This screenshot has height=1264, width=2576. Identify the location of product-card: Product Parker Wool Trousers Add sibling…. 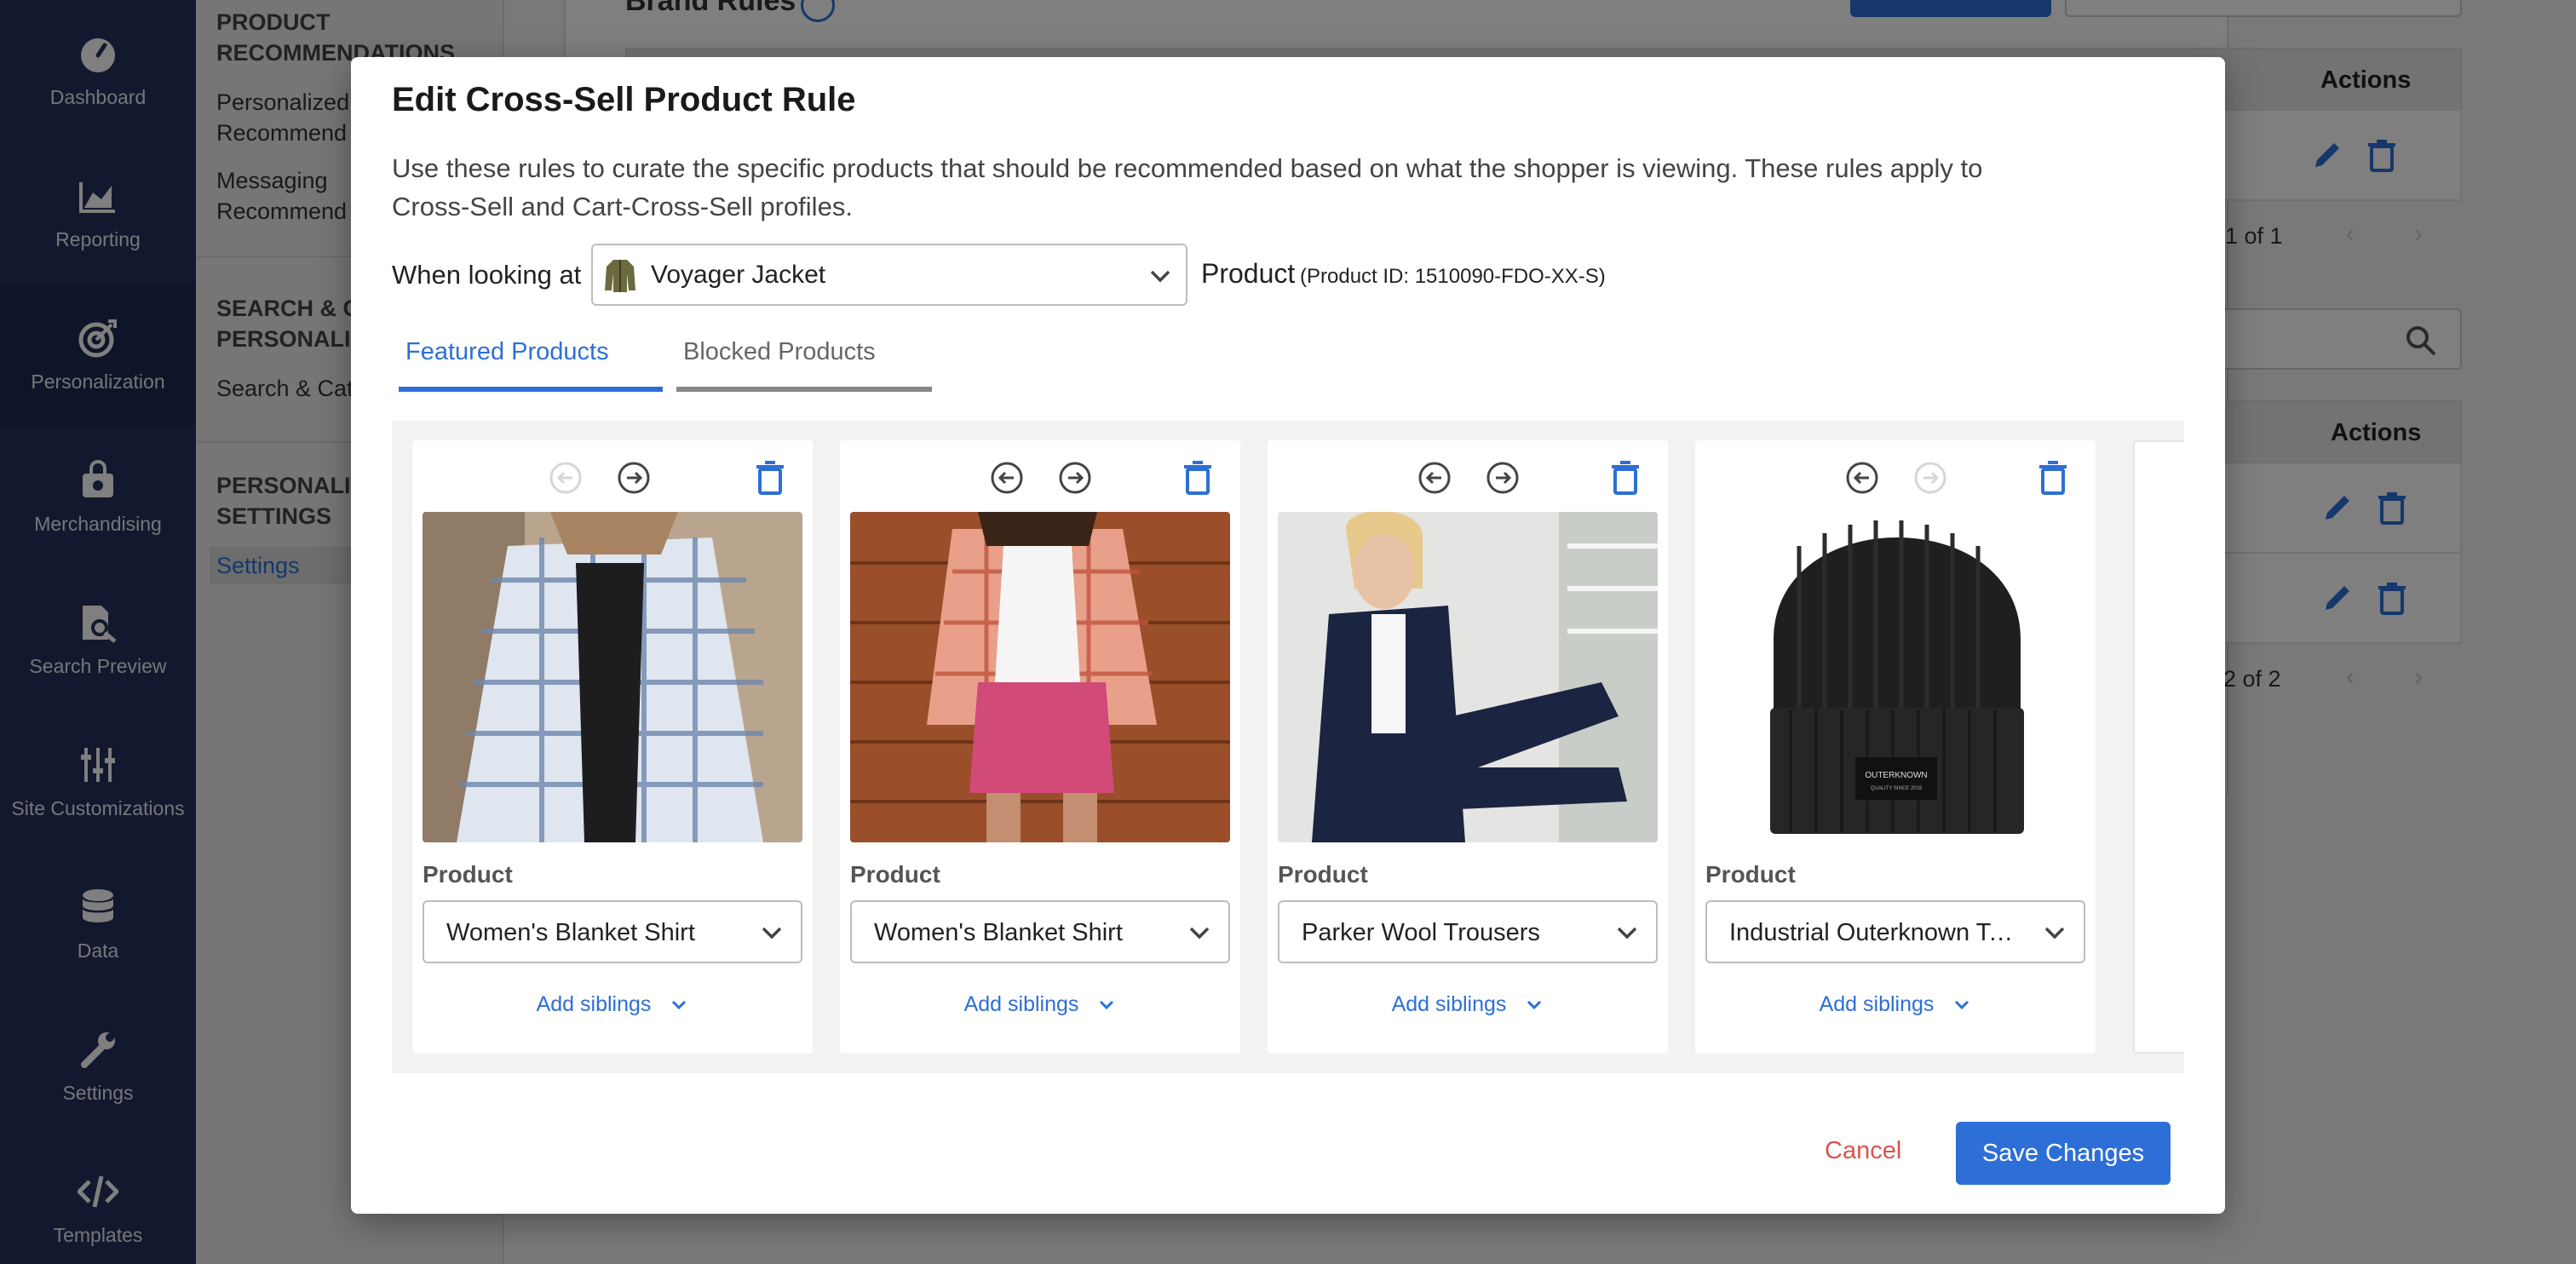
(1468, 747).